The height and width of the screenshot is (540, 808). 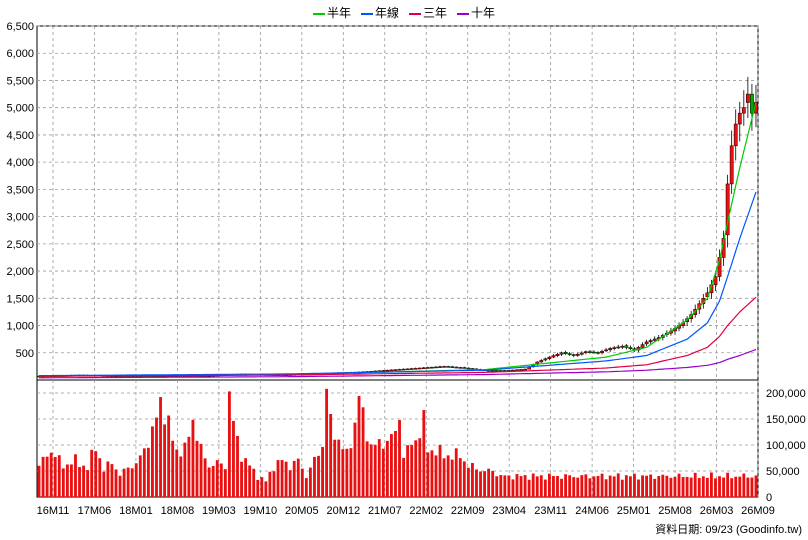 What do you see at coordinates (219, 511) in the screenshot?
I see `x-tick-label: 19M03` at bounding box center [219, 511].